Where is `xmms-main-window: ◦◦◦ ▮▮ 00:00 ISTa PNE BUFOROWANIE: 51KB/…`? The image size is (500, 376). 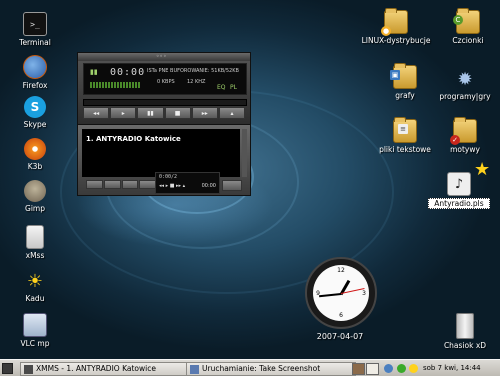
xmms-main-window: ◦◦◦ ▮▮ 00:00 ISTa PNE BUFOROWANIE: 51KB/… is located at coordinates (164, 88).